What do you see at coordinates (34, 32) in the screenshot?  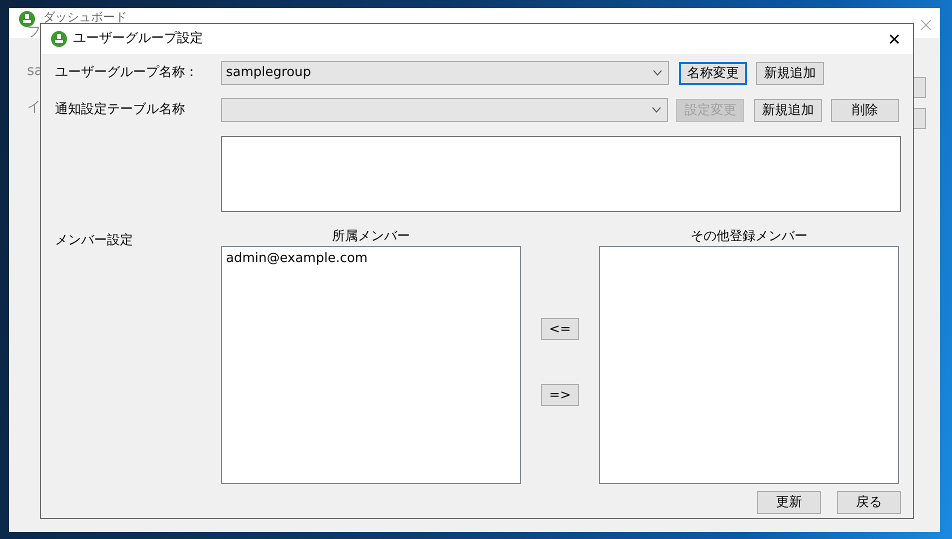 I see `label: フ` at bounding box center [34, 32].